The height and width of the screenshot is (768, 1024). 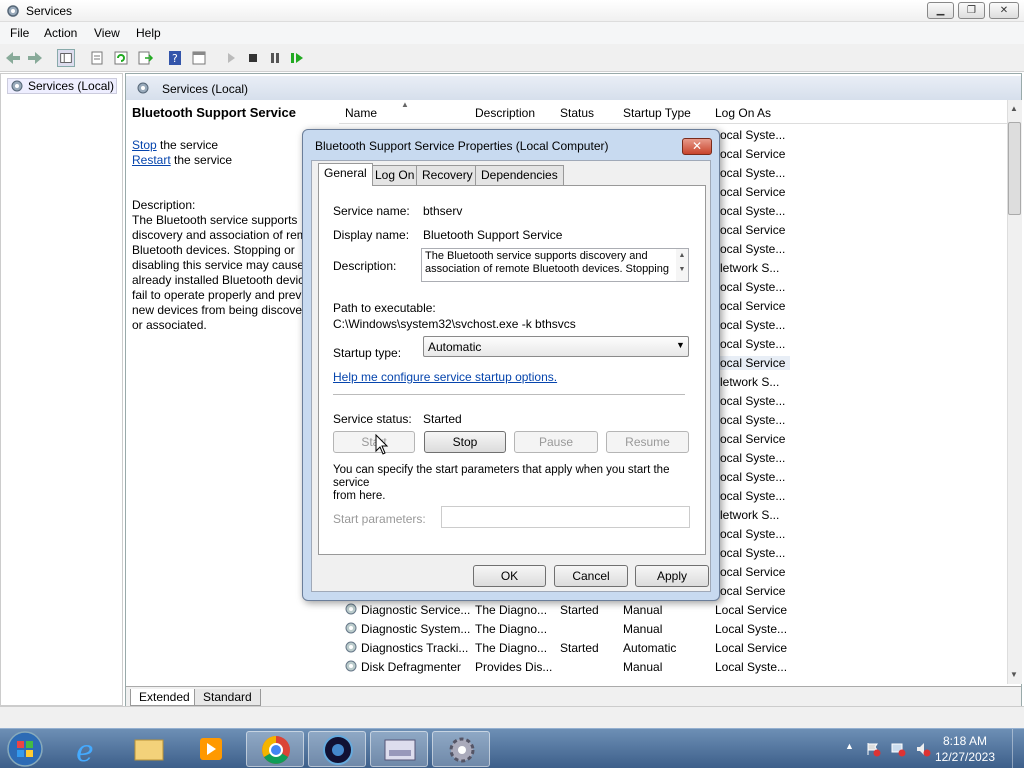 I want to click on taskbar-media-player, so click(x=211, y=749).